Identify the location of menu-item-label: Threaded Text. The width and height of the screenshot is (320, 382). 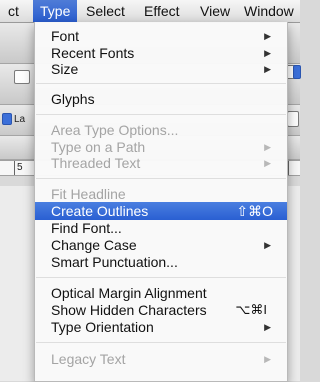
(96, 163).